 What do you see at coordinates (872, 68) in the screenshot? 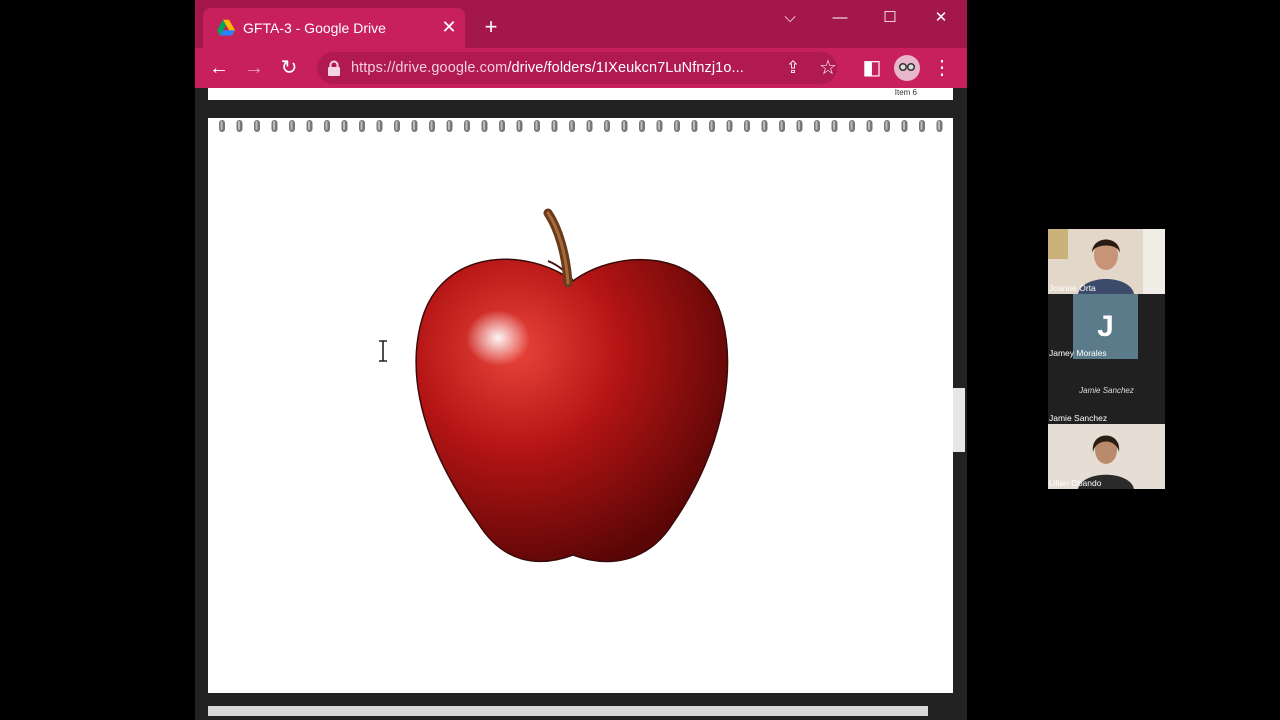
I see `side-panel-icon: ◧` at bounding box center [872, 68].